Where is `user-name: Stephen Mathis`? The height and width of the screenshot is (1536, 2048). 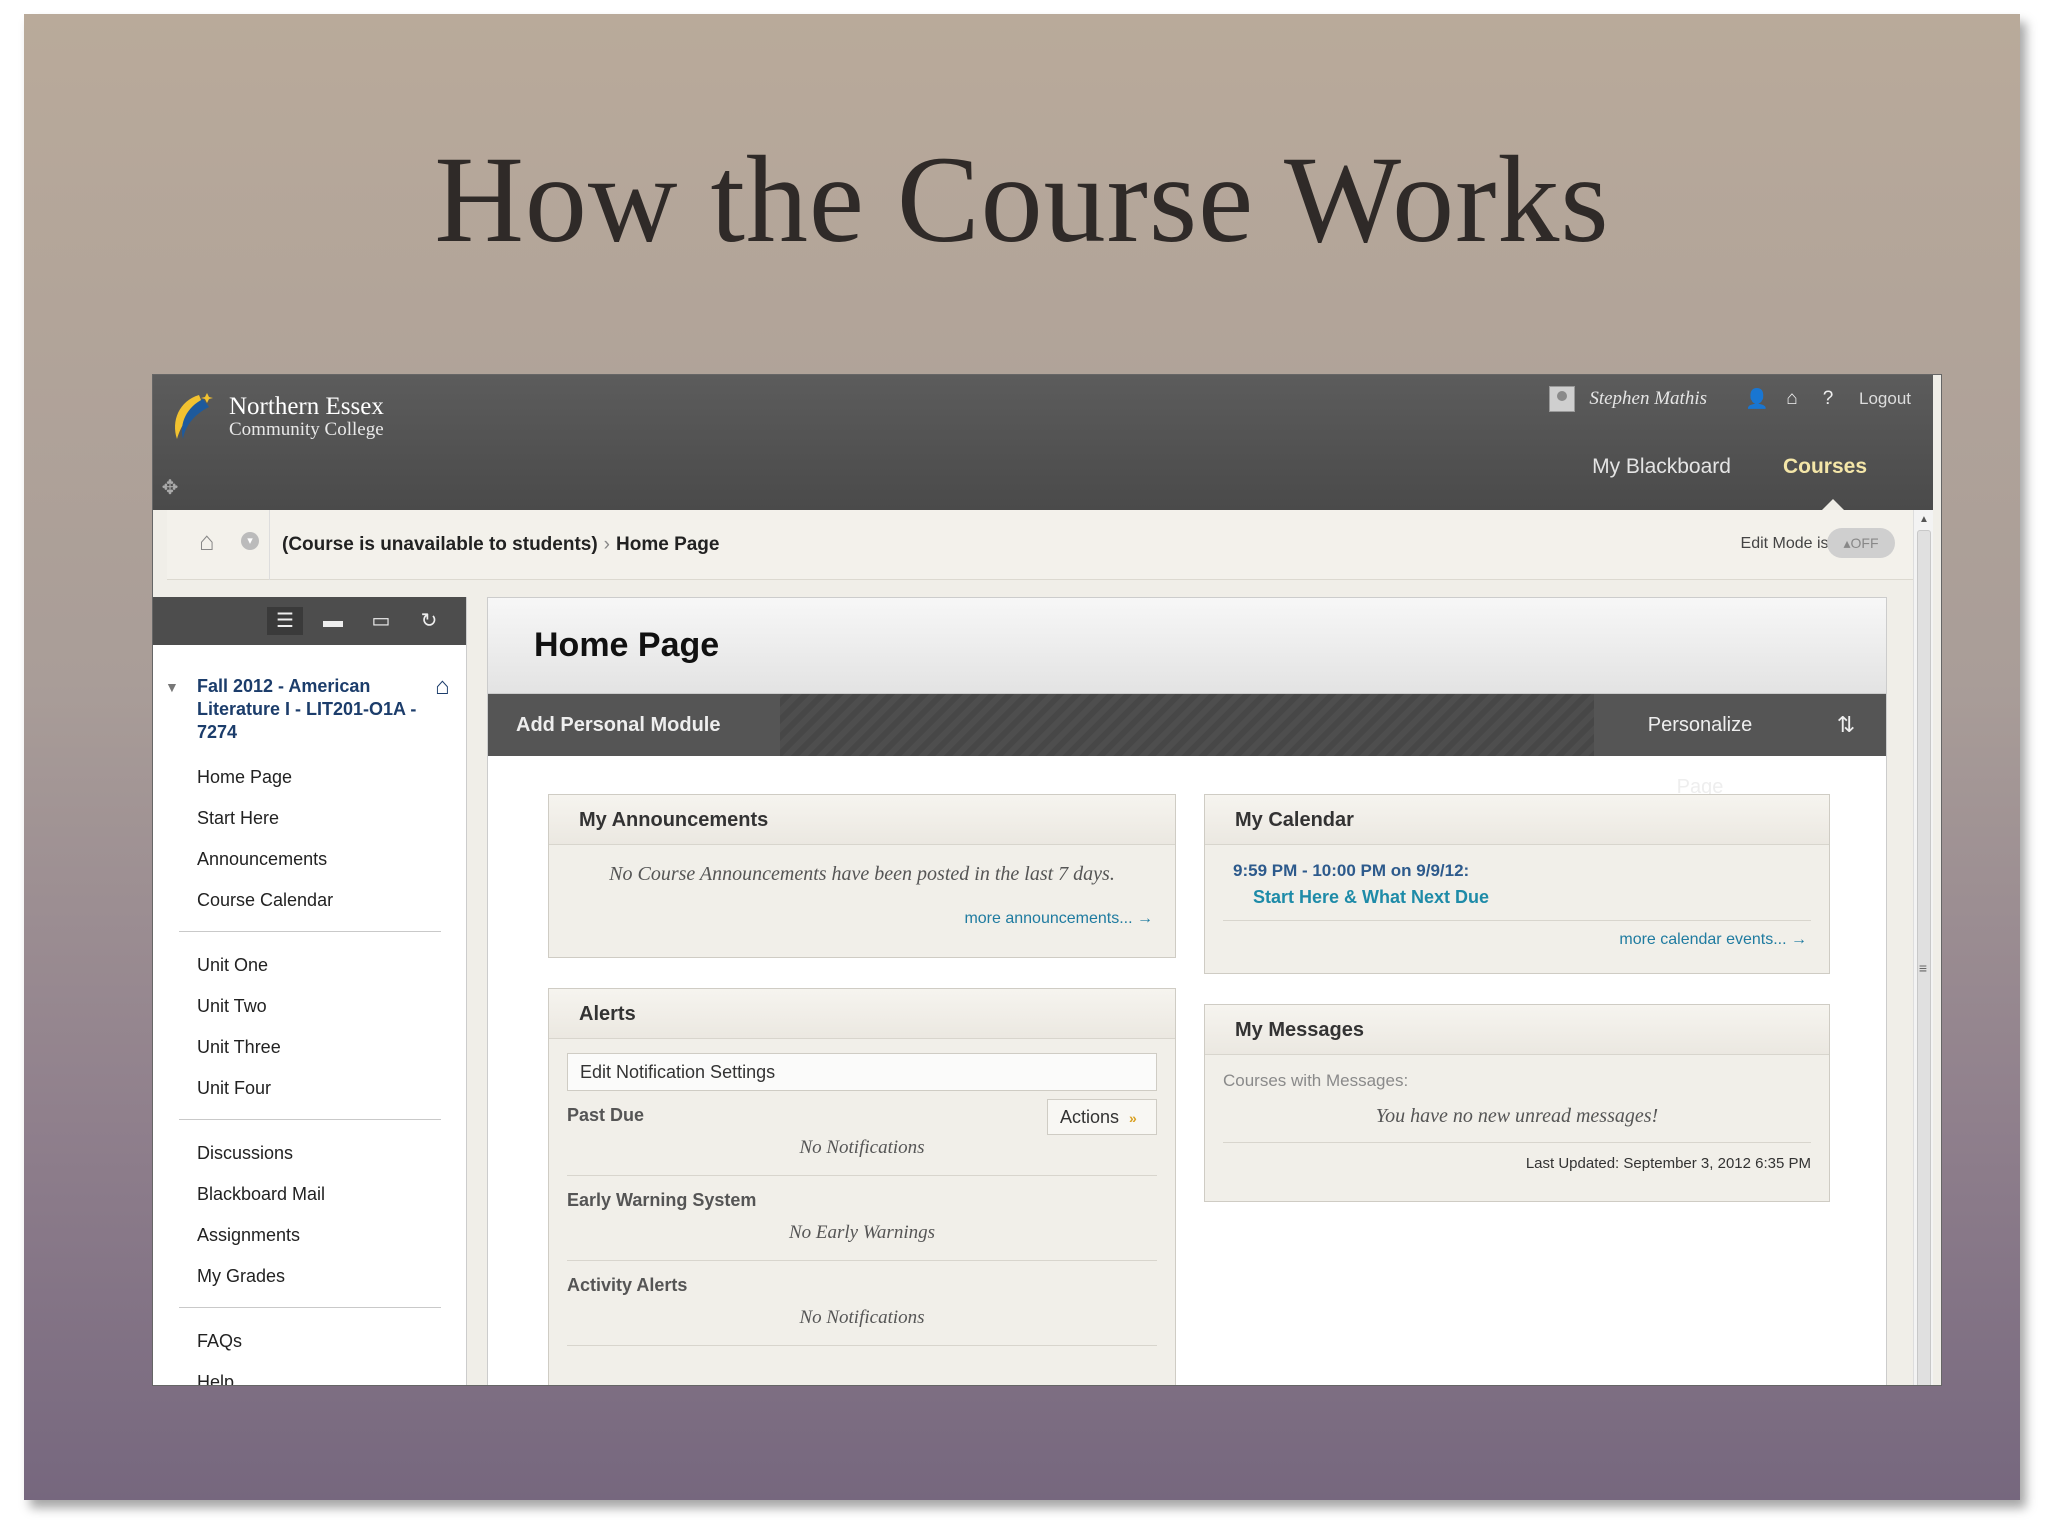 user-name: Stephen Mathis is located at coordinates (1648, 399).